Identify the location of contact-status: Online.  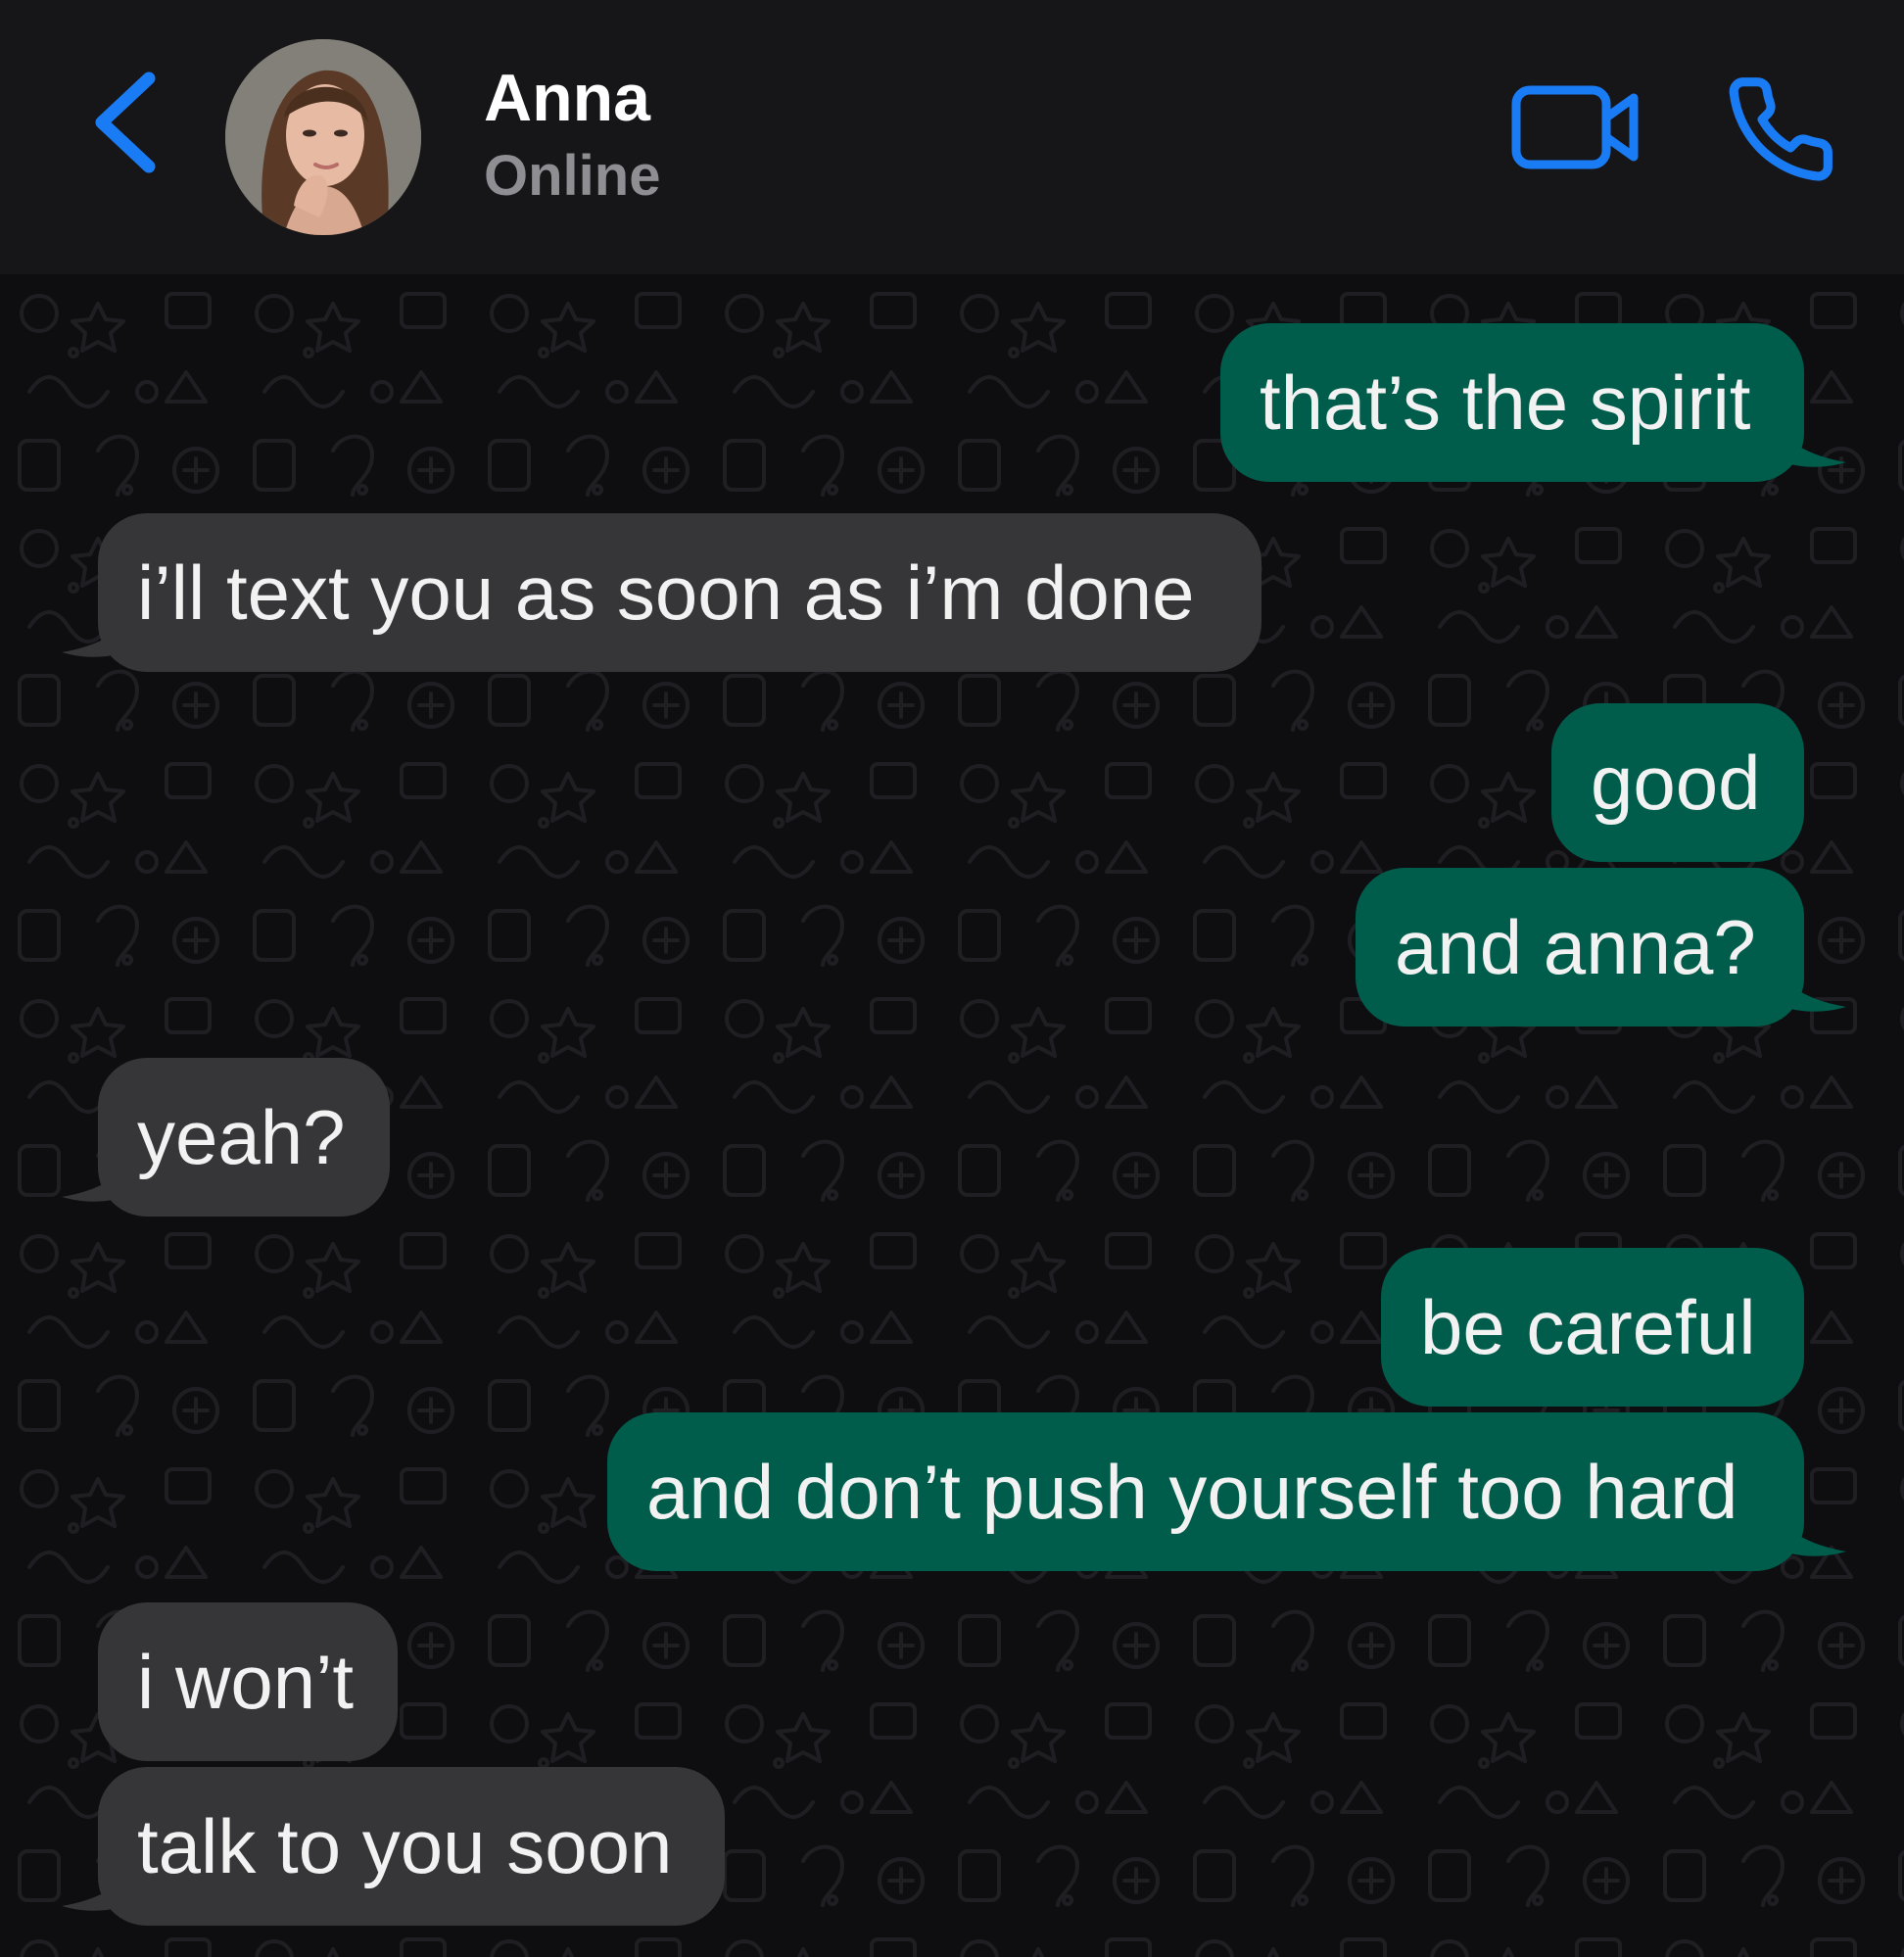
(572, 176).